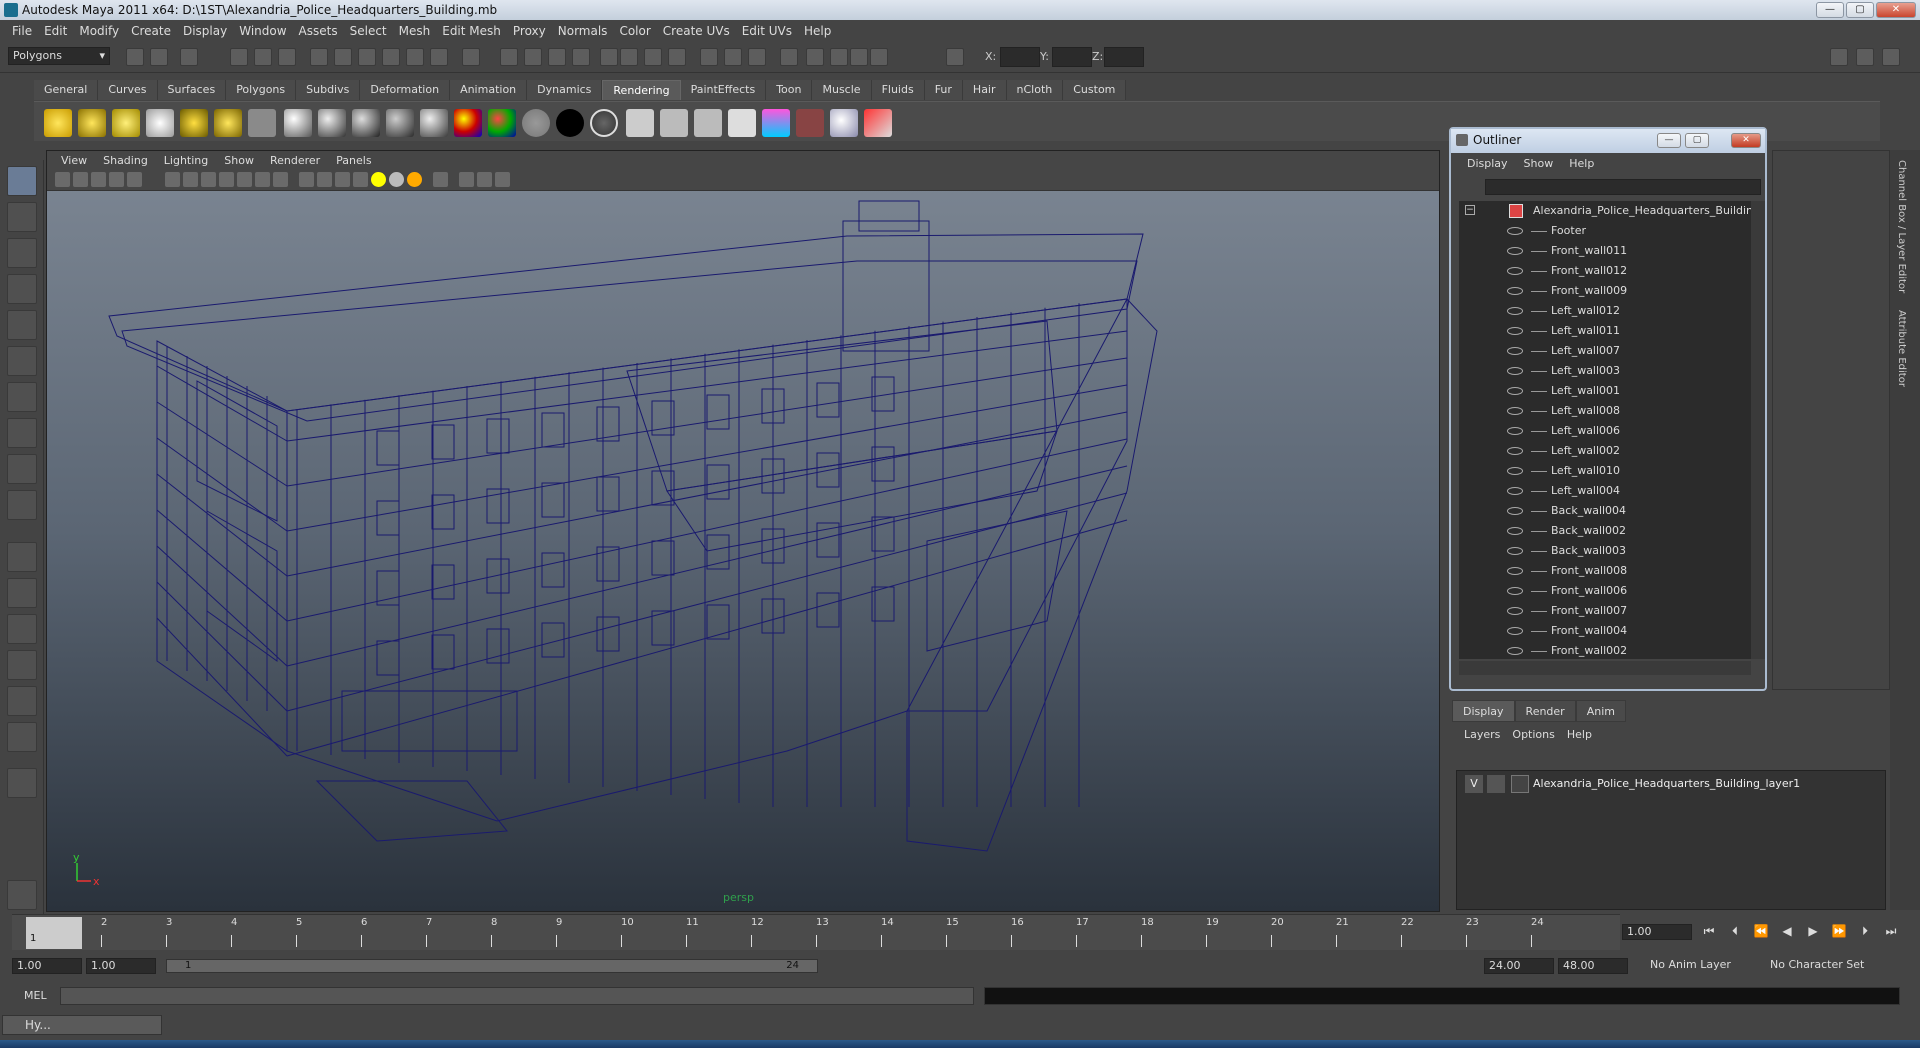 The image size is (1920, 1048). Describe the element at coordinates (1813, 931) in the screenshot. I see `play-forwards-icon: ▶` at that location.